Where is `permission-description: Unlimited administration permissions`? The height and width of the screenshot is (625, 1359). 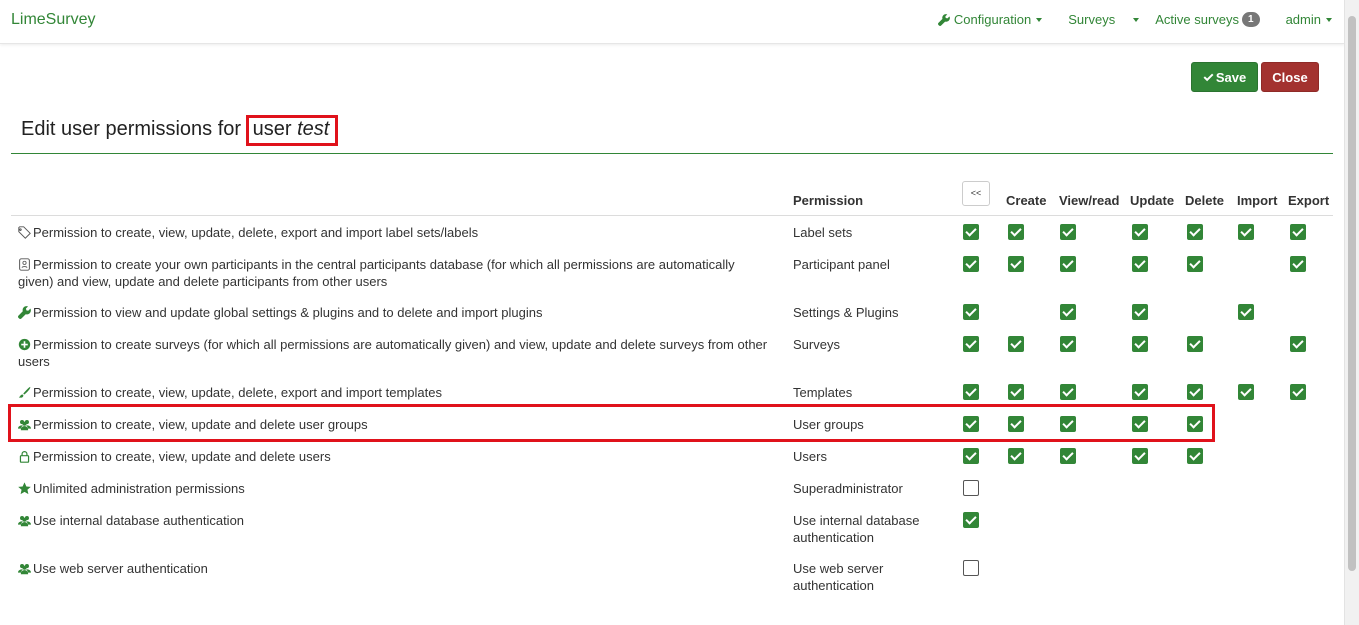 permission-description: Unlimited administration permissions is located at coordinates (393, 488).